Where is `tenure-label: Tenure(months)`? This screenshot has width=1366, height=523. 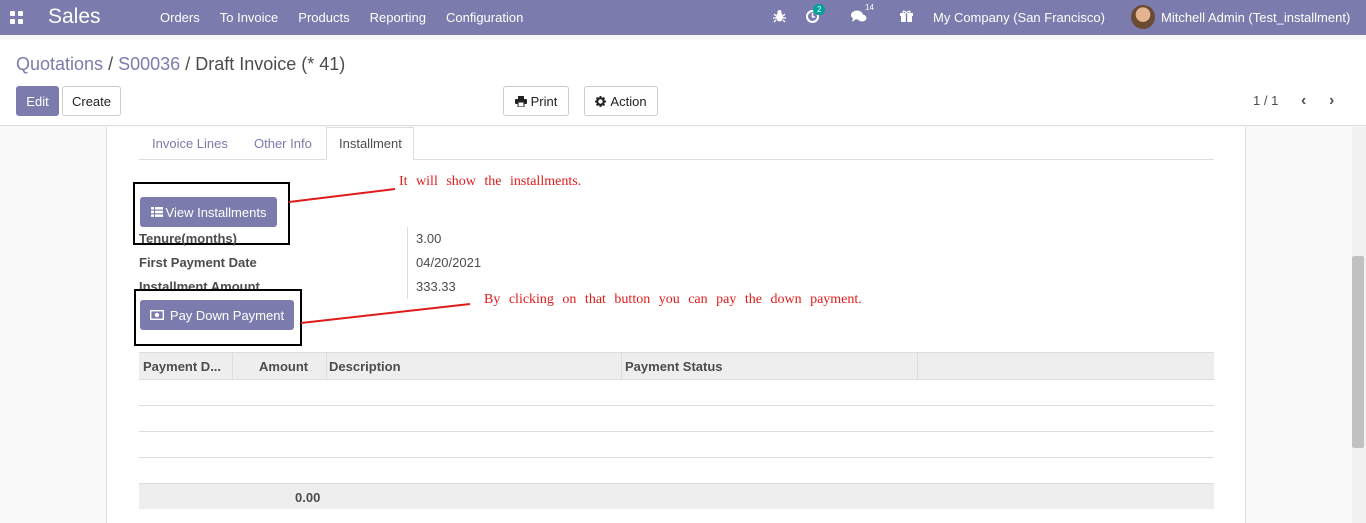
tenure-label: Tenure(months) is located at coordinates (188, 238).